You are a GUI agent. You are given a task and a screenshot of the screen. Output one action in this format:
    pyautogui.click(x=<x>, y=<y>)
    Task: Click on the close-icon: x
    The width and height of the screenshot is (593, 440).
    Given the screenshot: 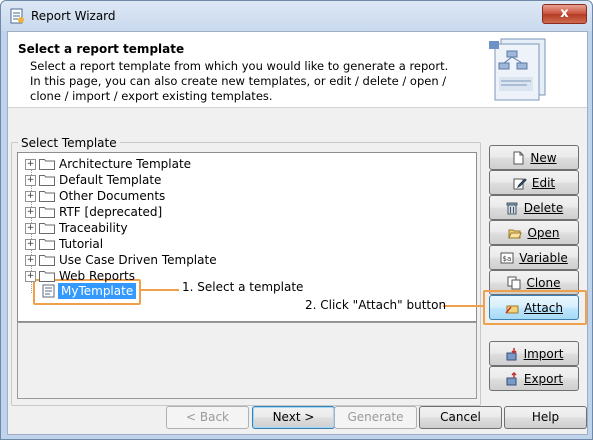 What is the action you would take?
    pyautogui.click(x=564, y=13)
    